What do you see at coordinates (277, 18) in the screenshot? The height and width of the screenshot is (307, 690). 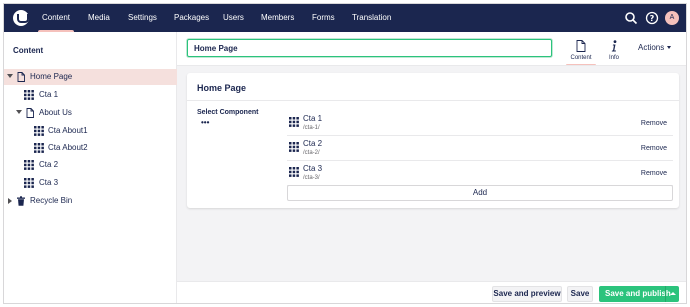 I see `section-members: Members` at bounding box center [277, 18].